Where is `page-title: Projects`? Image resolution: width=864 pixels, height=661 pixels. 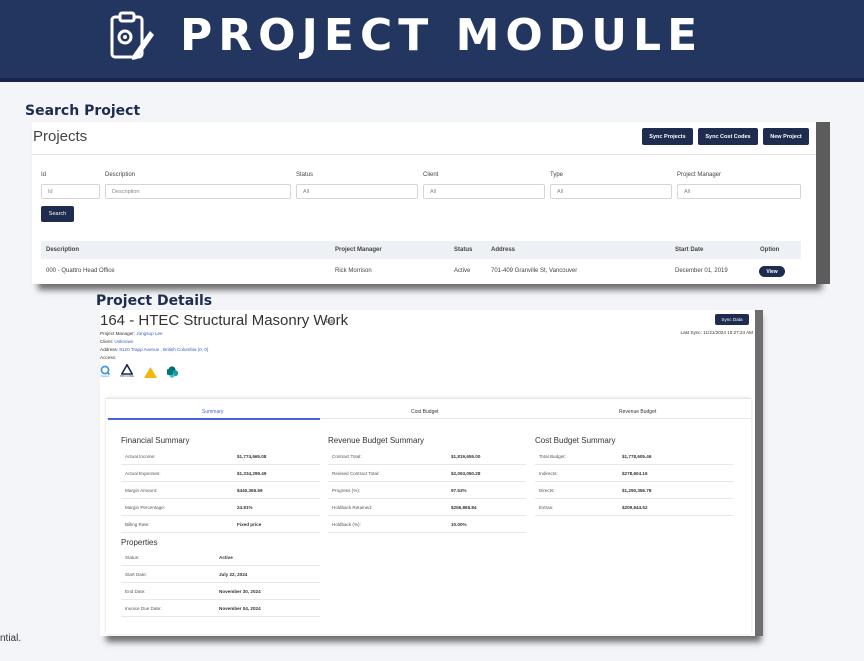
page-title: Projects is located at coordinates (60, 136).